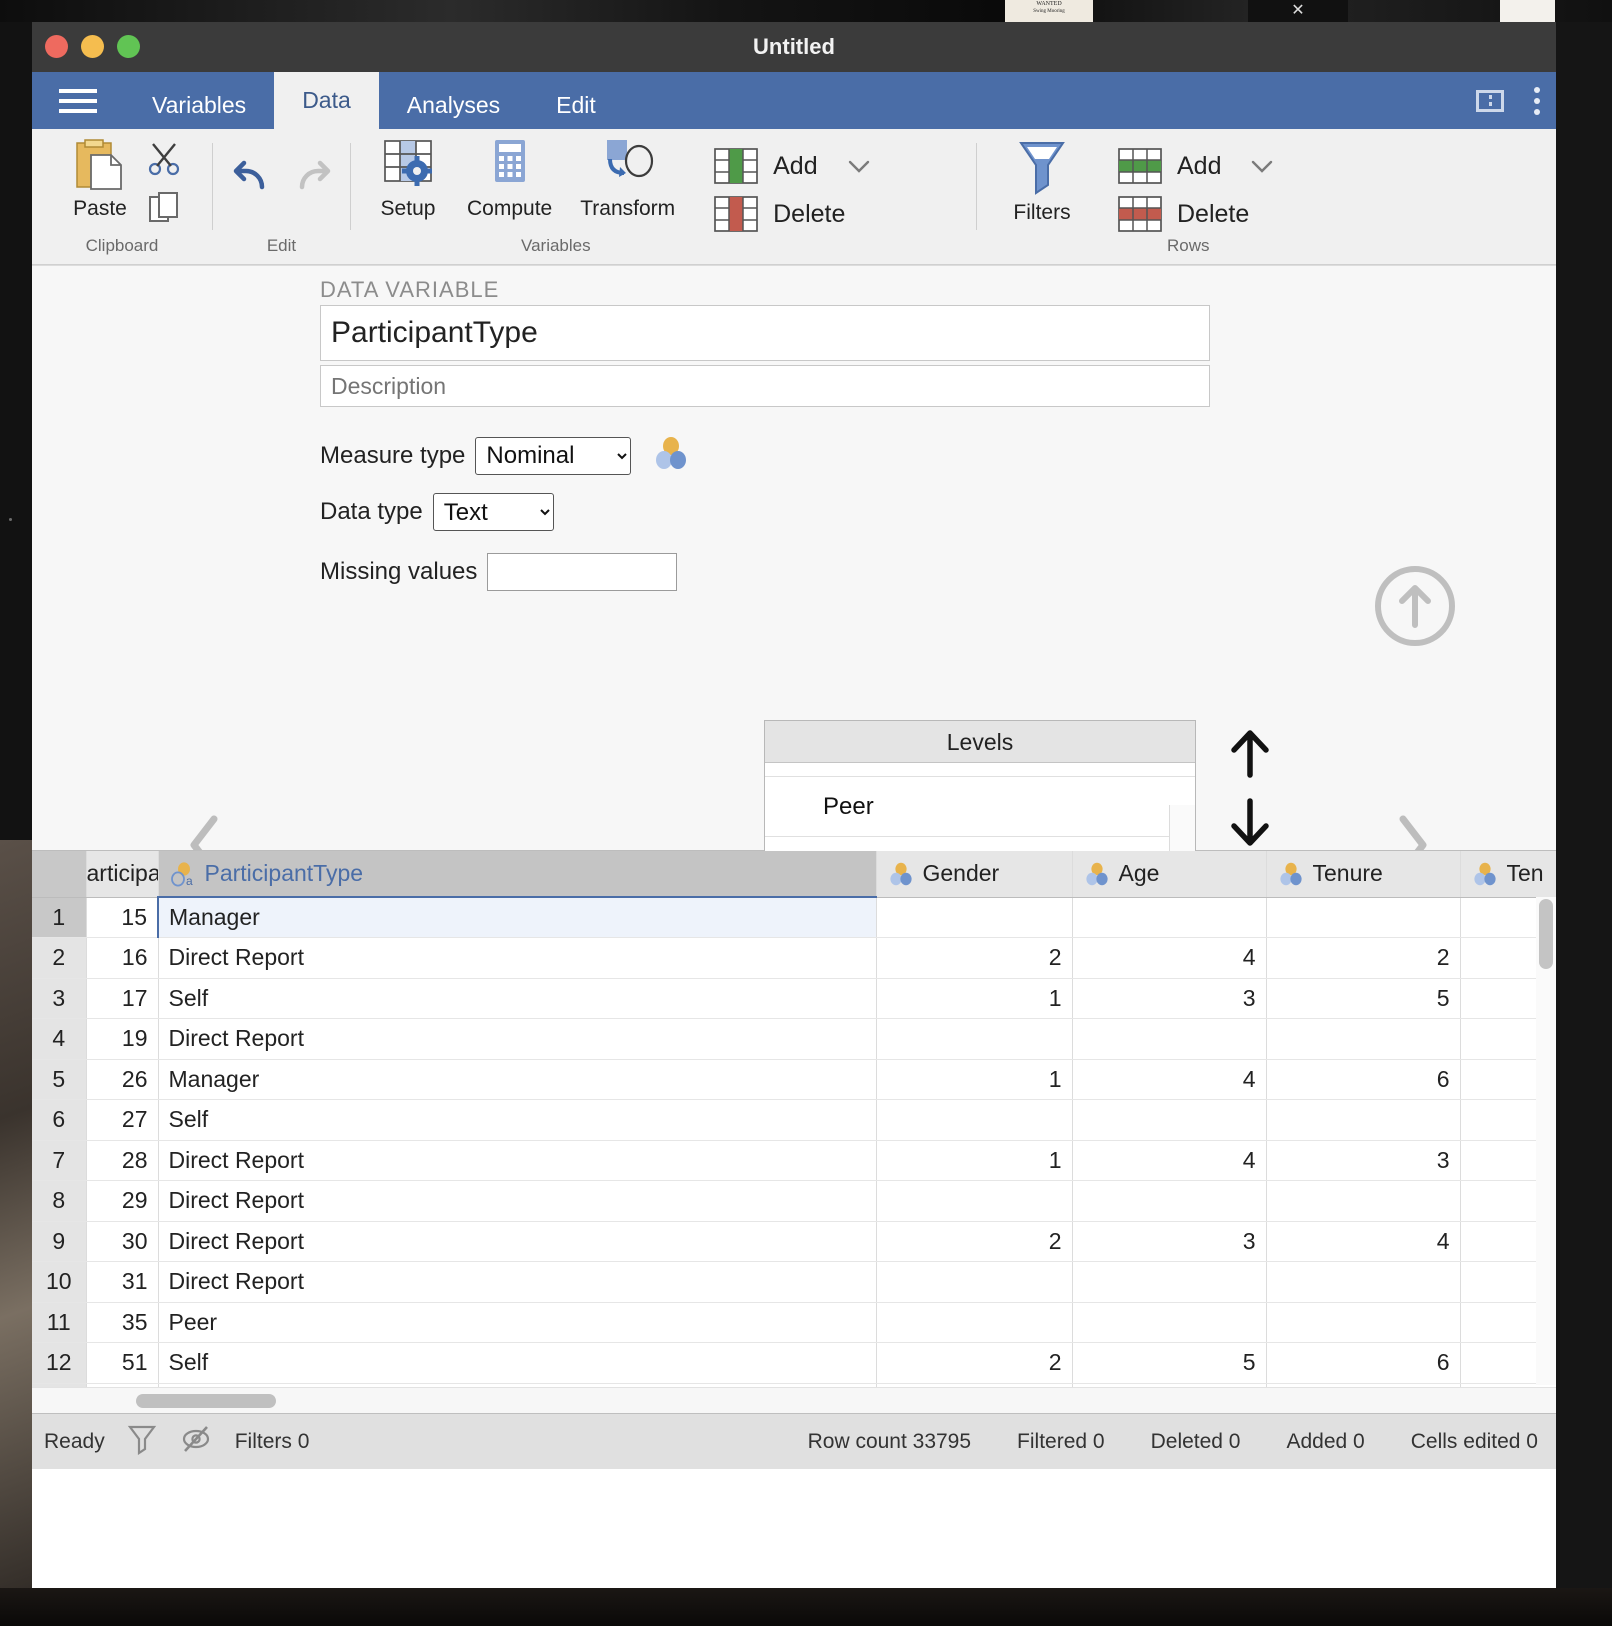 The width and height of the screenshot is (1612, 1626). I want to click on more-options-icon, so click(1537, 101).